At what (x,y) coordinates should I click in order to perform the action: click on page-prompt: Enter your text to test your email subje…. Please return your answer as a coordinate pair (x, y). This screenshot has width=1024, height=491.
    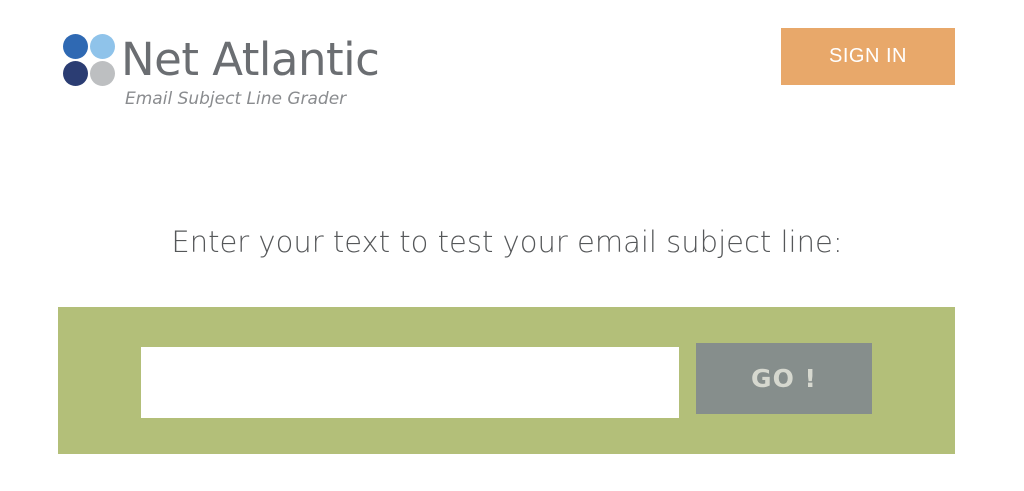
    Looking at the image, I should click on (507, 242).